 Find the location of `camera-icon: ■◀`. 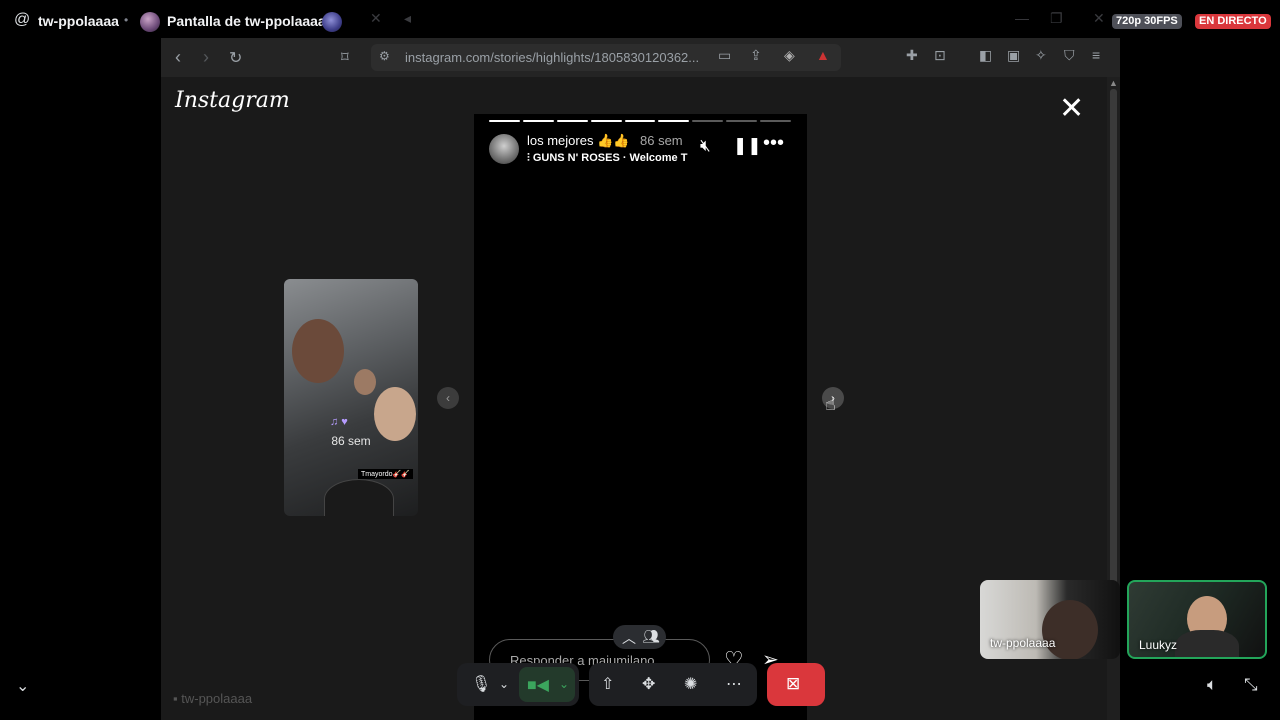

camera-icon: ■◀ is located at coordinates (538, 685).